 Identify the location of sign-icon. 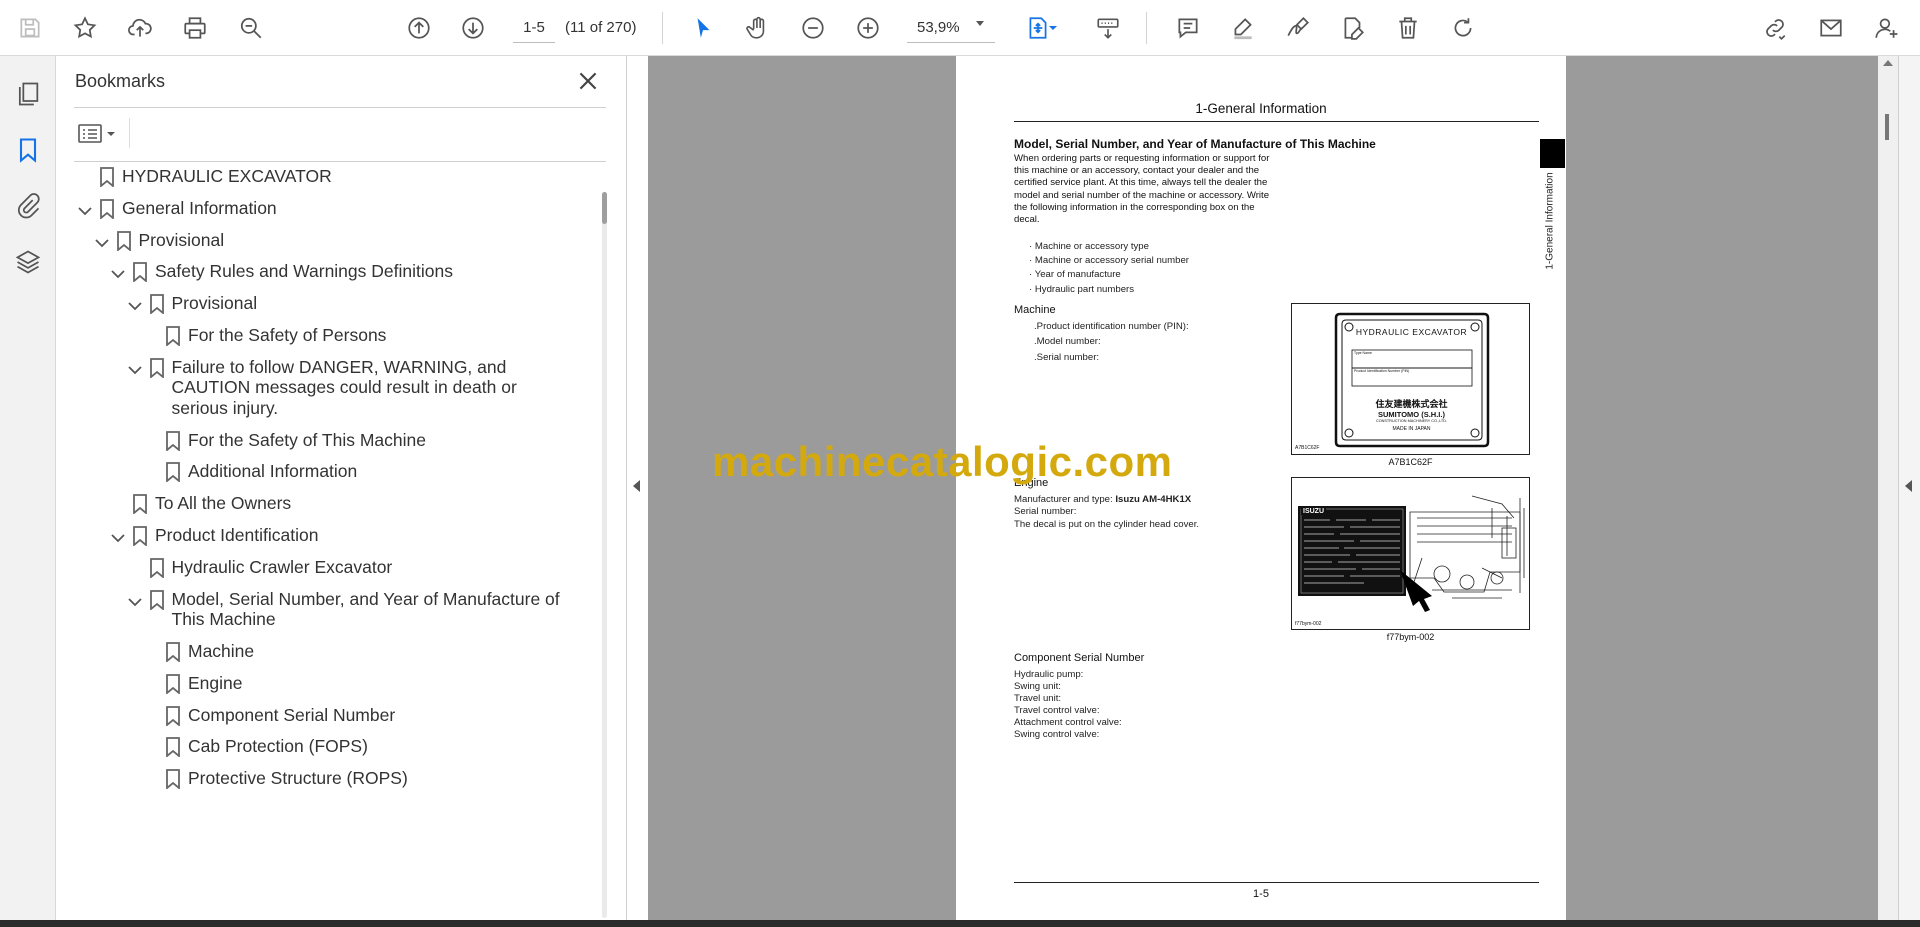
(1298, 28).